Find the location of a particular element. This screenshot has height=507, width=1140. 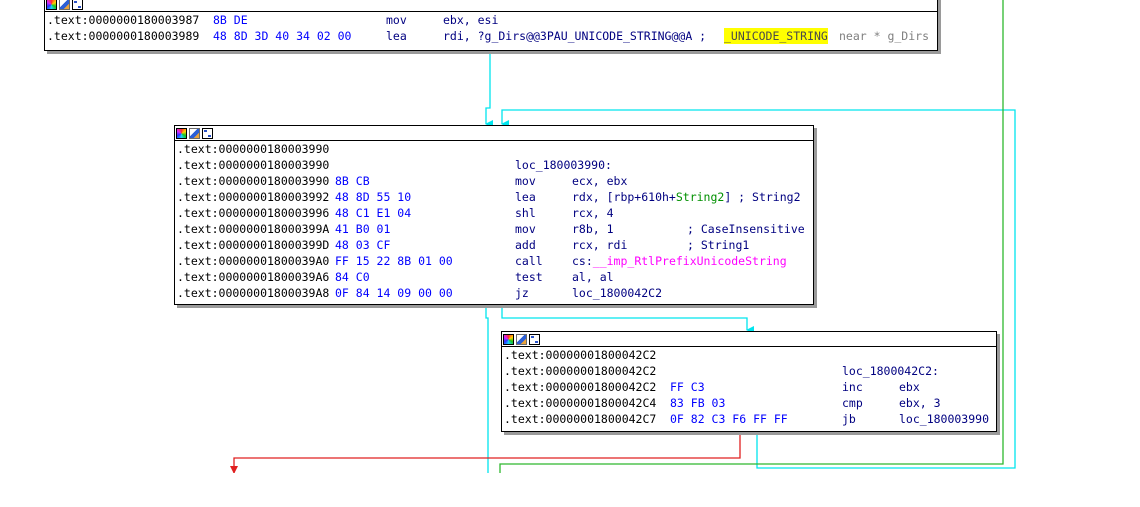

address: .text:00000001800042C7 is located at coordinates (580, 419).